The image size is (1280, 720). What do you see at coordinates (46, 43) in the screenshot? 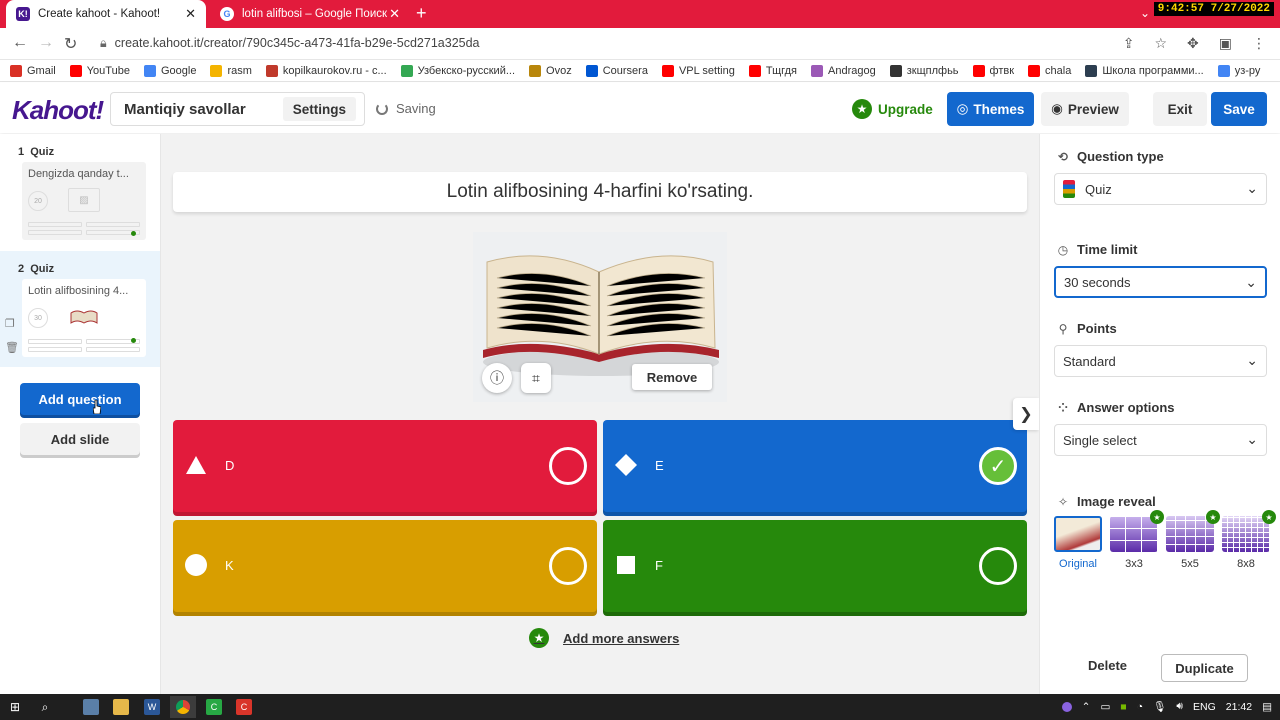
I see `forward-arrow-icon: →` at bounding box center [46, 43].